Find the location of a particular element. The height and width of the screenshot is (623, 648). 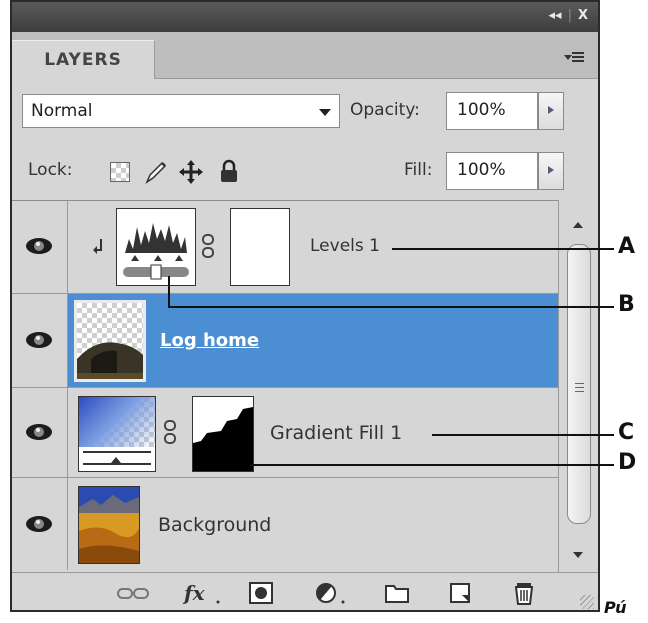

opacity-slider-button is located at coordinates (551, 111).